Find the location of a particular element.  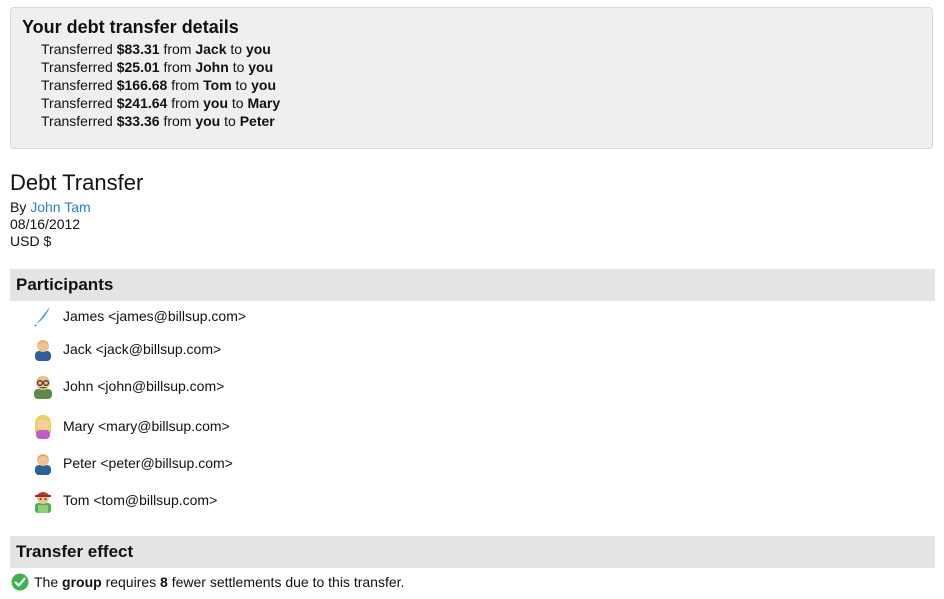

transfer-amount: $25.01 is located at coordinates (138, 67).